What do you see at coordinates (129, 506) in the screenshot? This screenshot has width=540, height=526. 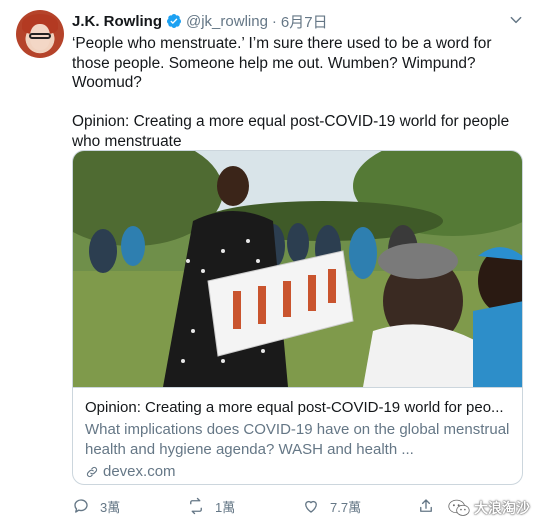 I see `reply-button: 3萬` at bounding box center [129, 506].